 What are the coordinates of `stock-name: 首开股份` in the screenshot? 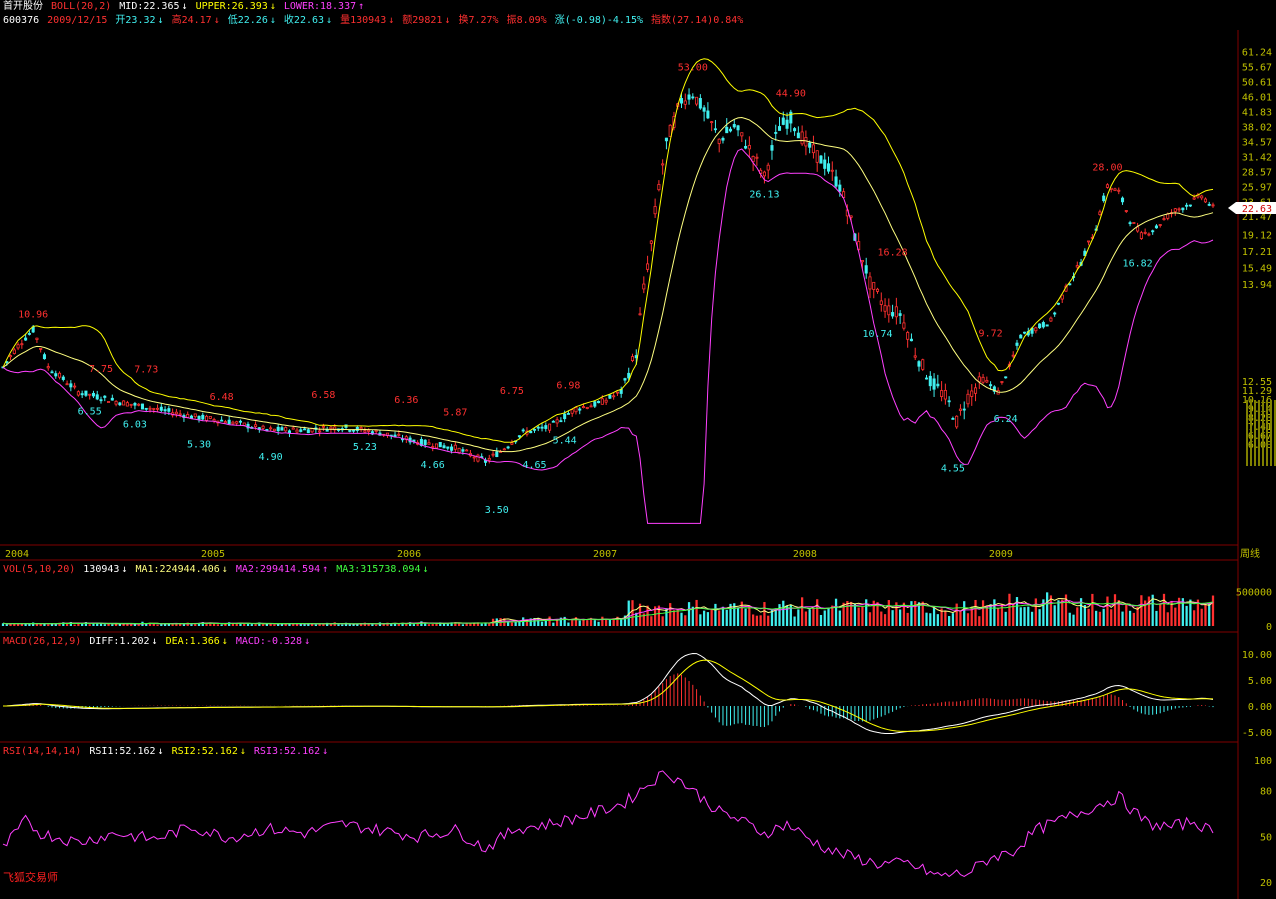 It's located at (23, 6).